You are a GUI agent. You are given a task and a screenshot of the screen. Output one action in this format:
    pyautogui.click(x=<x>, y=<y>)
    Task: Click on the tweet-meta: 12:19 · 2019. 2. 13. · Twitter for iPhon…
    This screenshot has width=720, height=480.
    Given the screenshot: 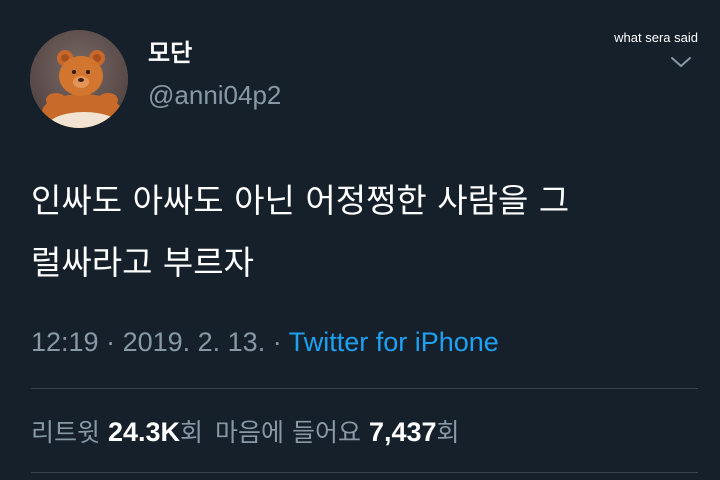 What is the action you would take?
    pyautogui.click(x=265, y=342)
    